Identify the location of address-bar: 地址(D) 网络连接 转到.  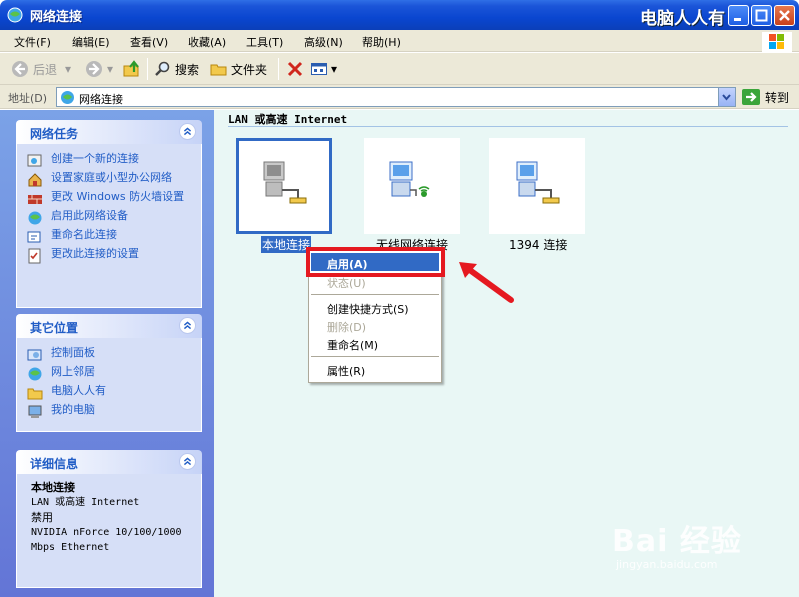
(399, 97).